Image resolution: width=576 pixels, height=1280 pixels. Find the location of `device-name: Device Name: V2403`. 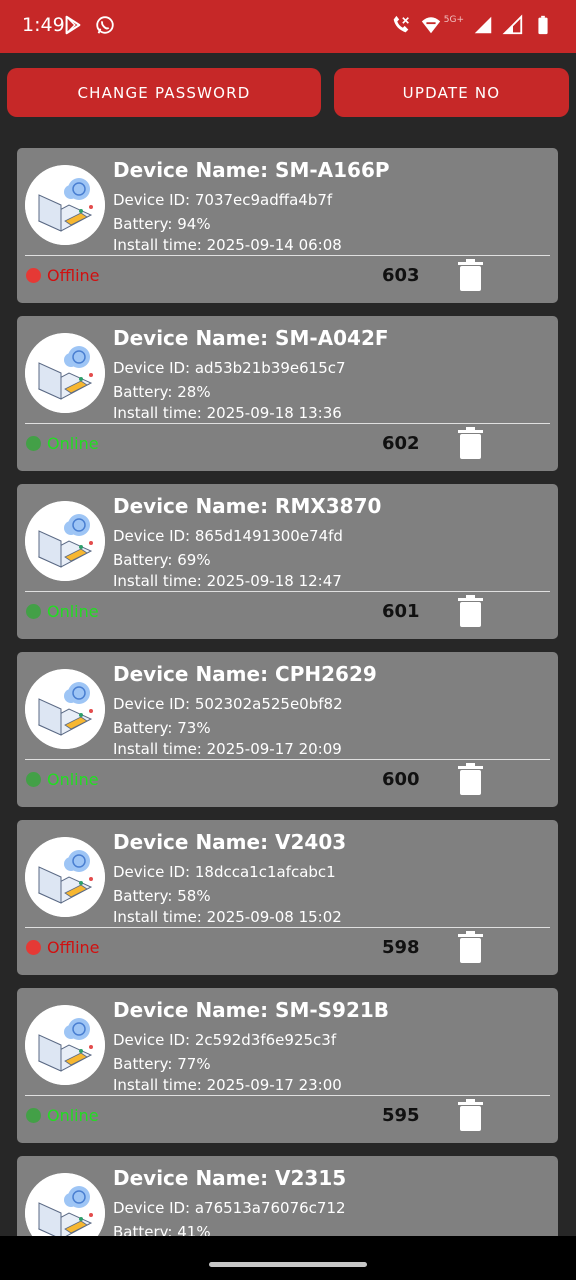

device-name: Device Name: V2403 is located at coordinates (230, 842).